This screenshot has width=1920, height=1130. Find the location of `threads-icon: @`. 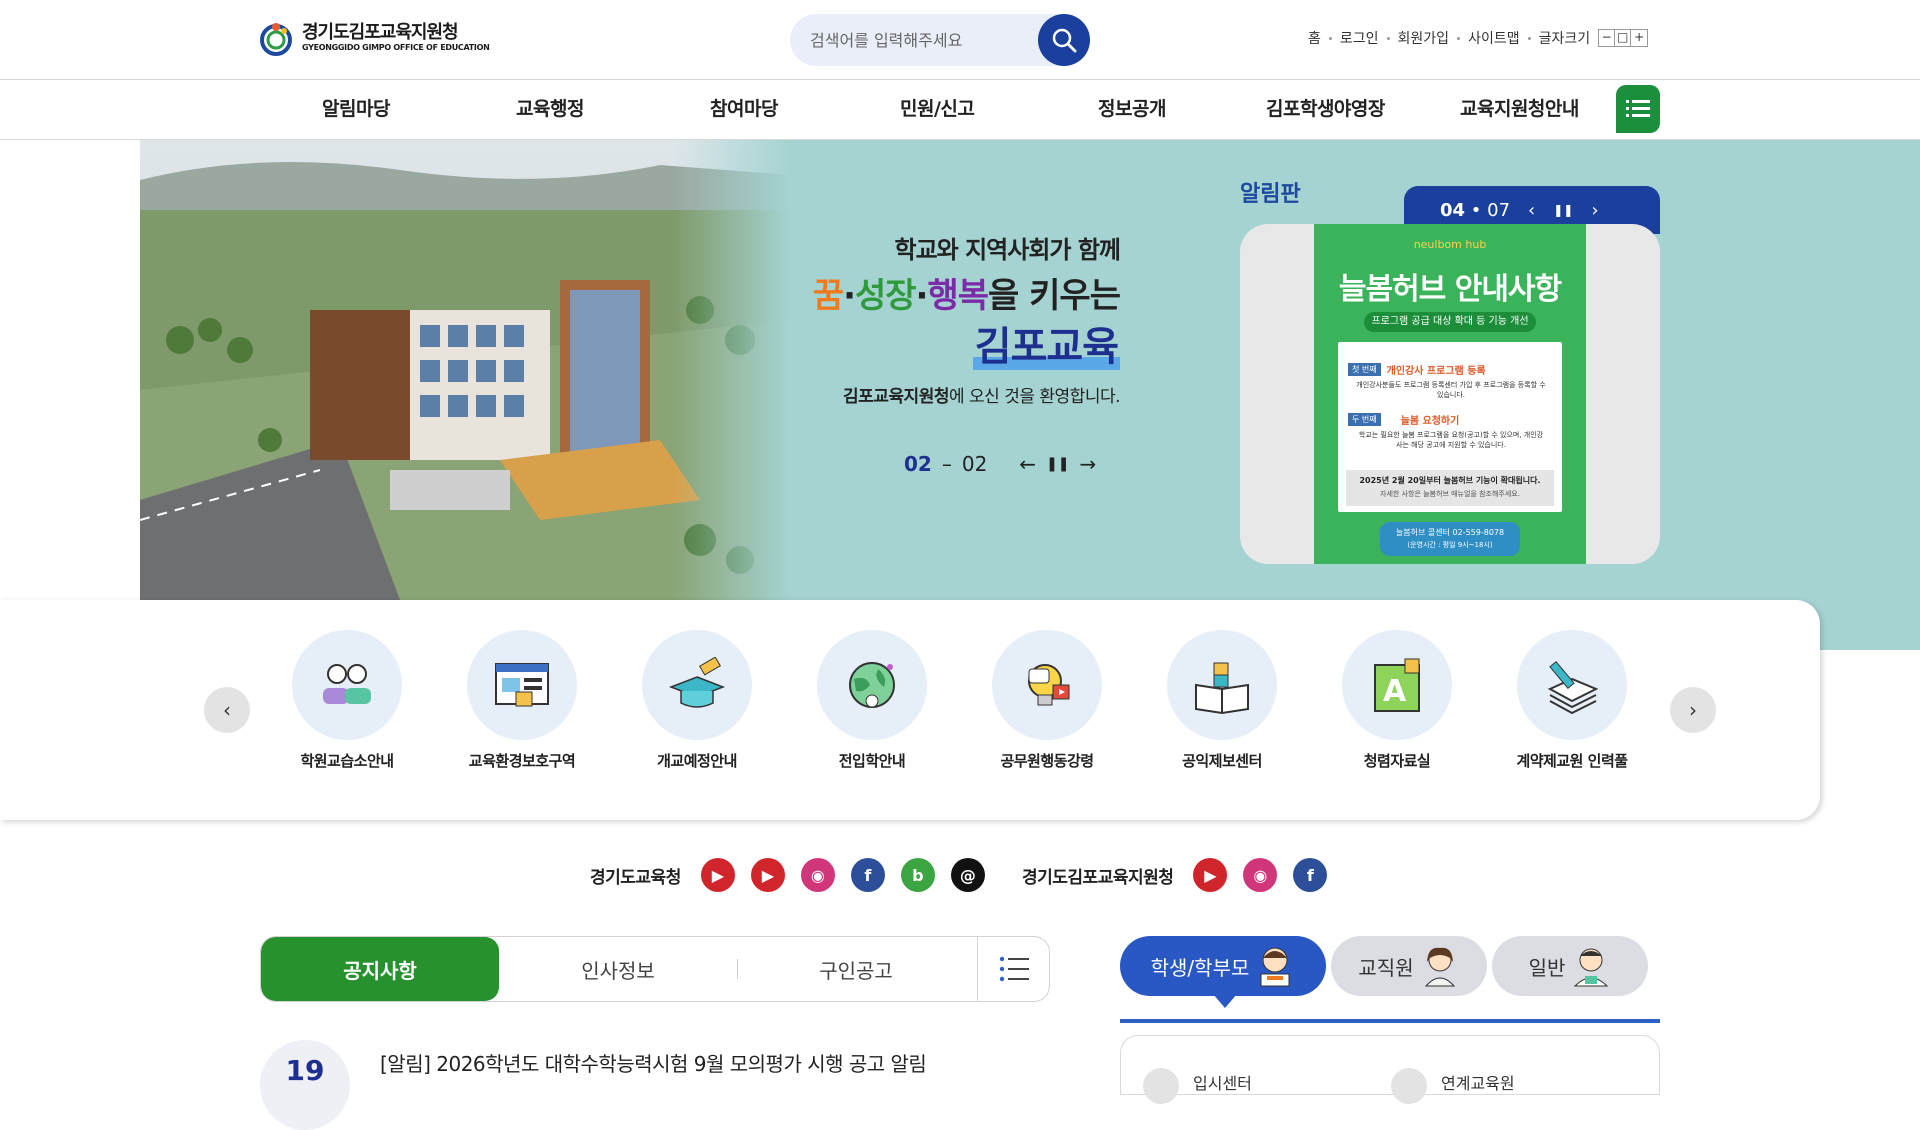

threads-icon: @ is located at coordinates (967, 875).